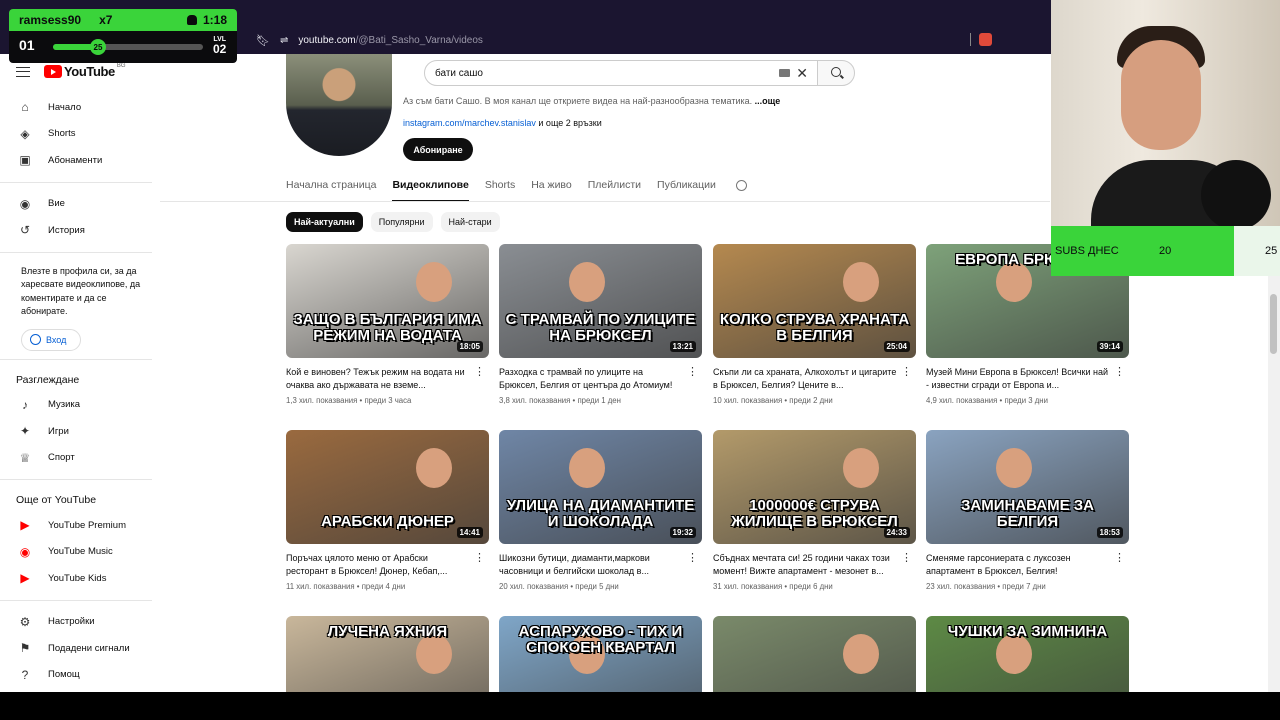 The image size is (1280, 720). What do you see at coordinates (77, 134) in the screenshot?
I see `sidebar-item-shorts: ◈ Shorts` at bounding box center [77, 134].